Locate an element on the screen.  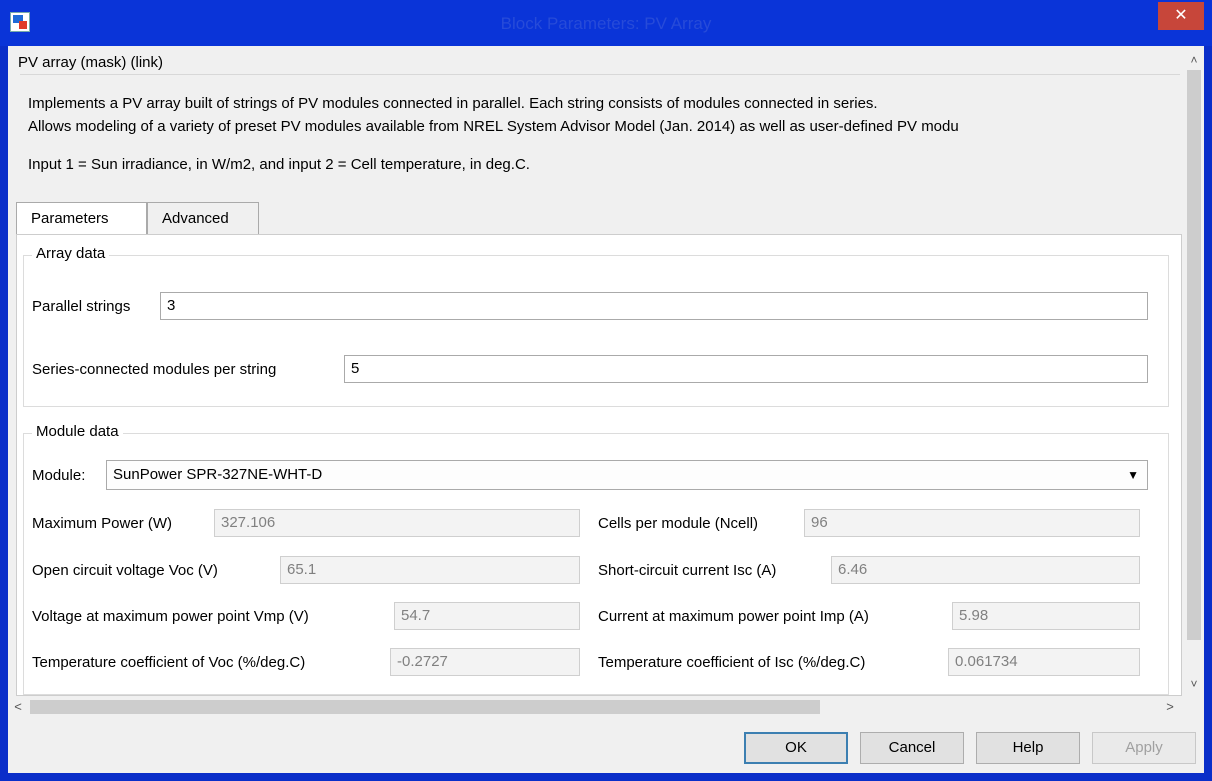
tc-isc-field: 0.061734 is located at coordinates (1044, 662).